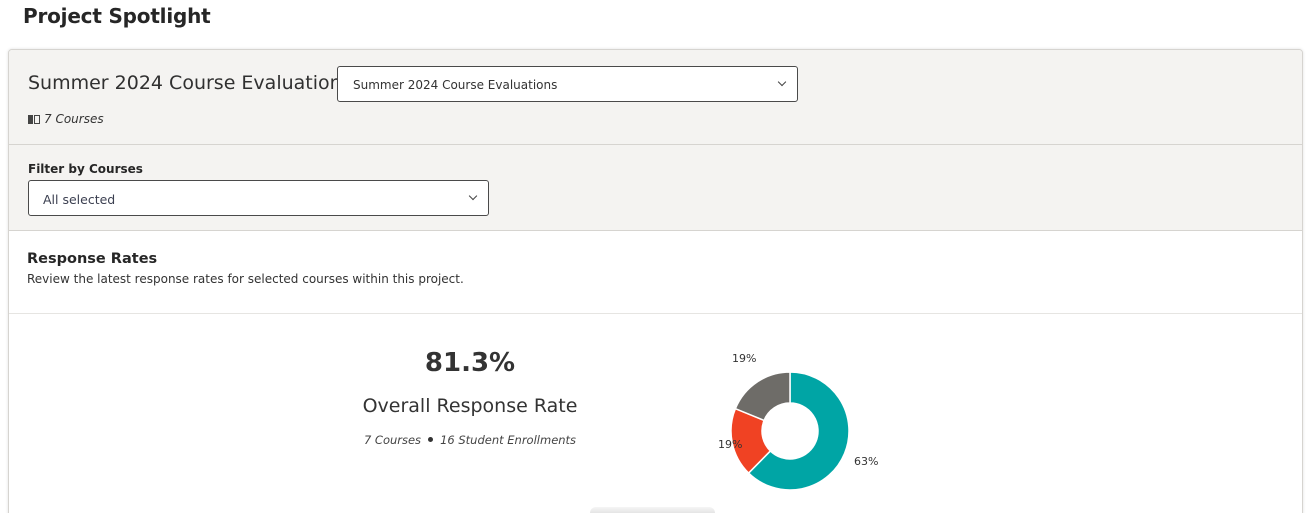 The width and height of the screenshot is (1307, 513). Describe the element at coordinates (431, 439) in the screenshot. I see `separator-dot` at that location.